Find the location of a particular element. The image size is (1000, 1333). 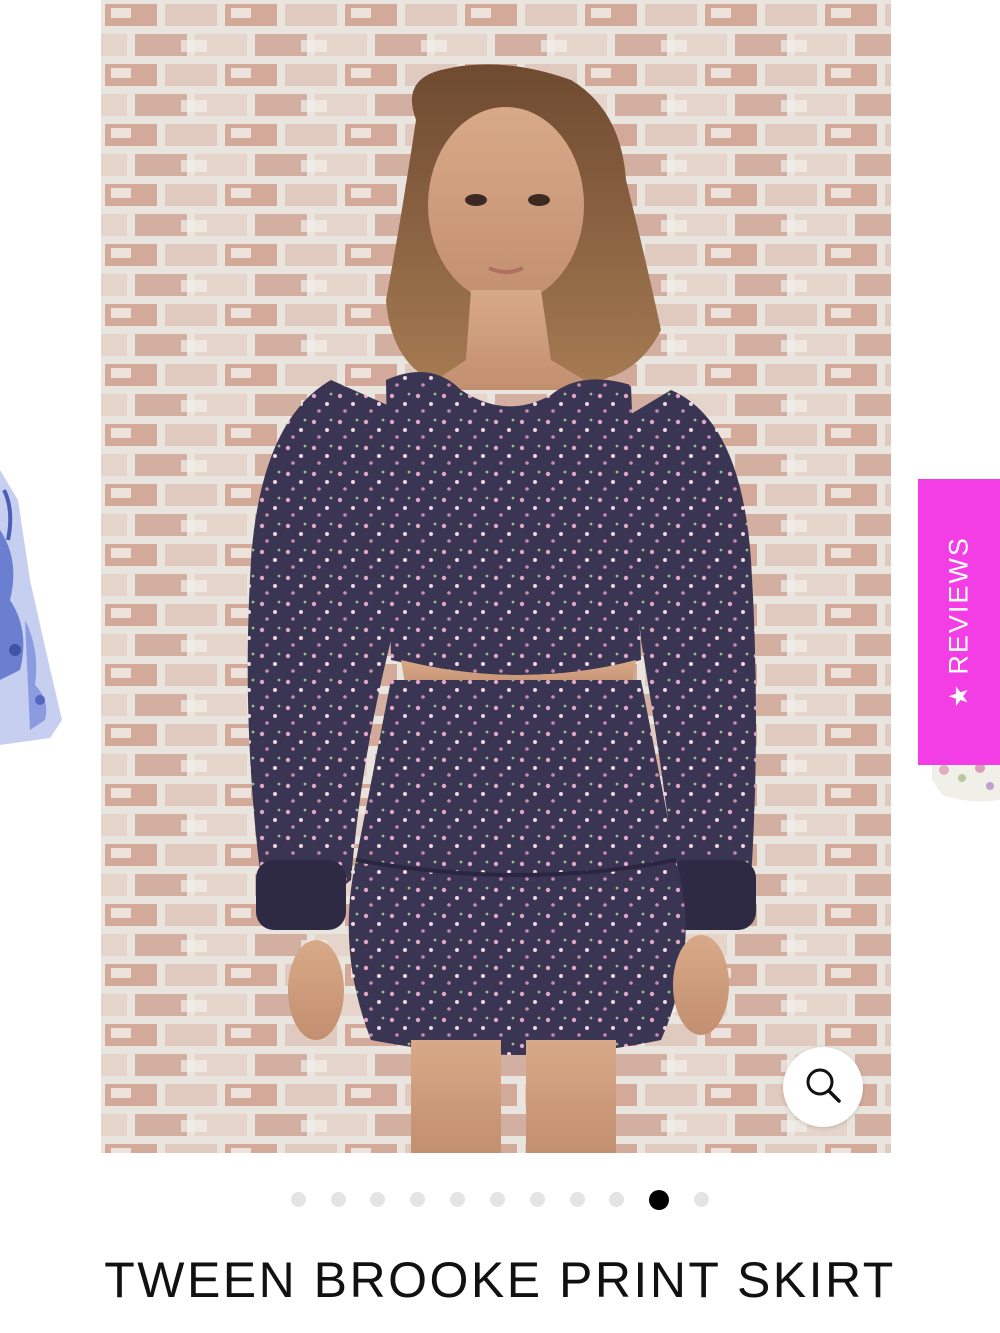

zoom-button is located at coordinates (823, 1087).